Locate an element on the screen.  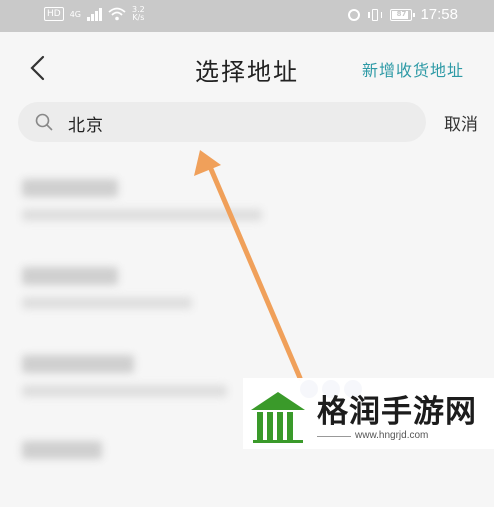
wifi-icon is located at coordinates (117, 14).